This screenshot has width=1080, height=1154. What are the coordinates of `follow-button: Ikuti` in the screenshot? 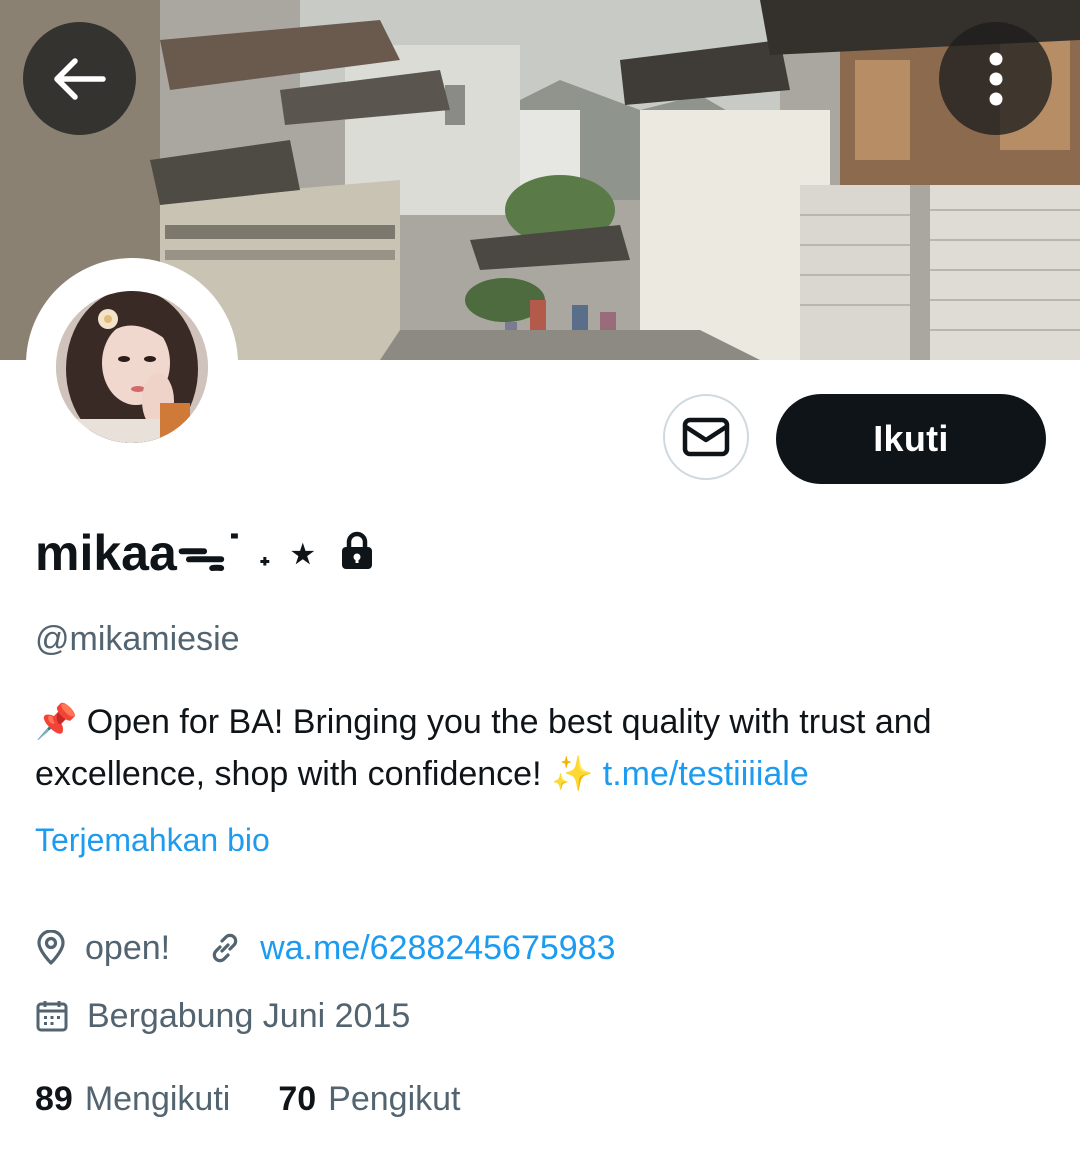 It's located at (911, 439).